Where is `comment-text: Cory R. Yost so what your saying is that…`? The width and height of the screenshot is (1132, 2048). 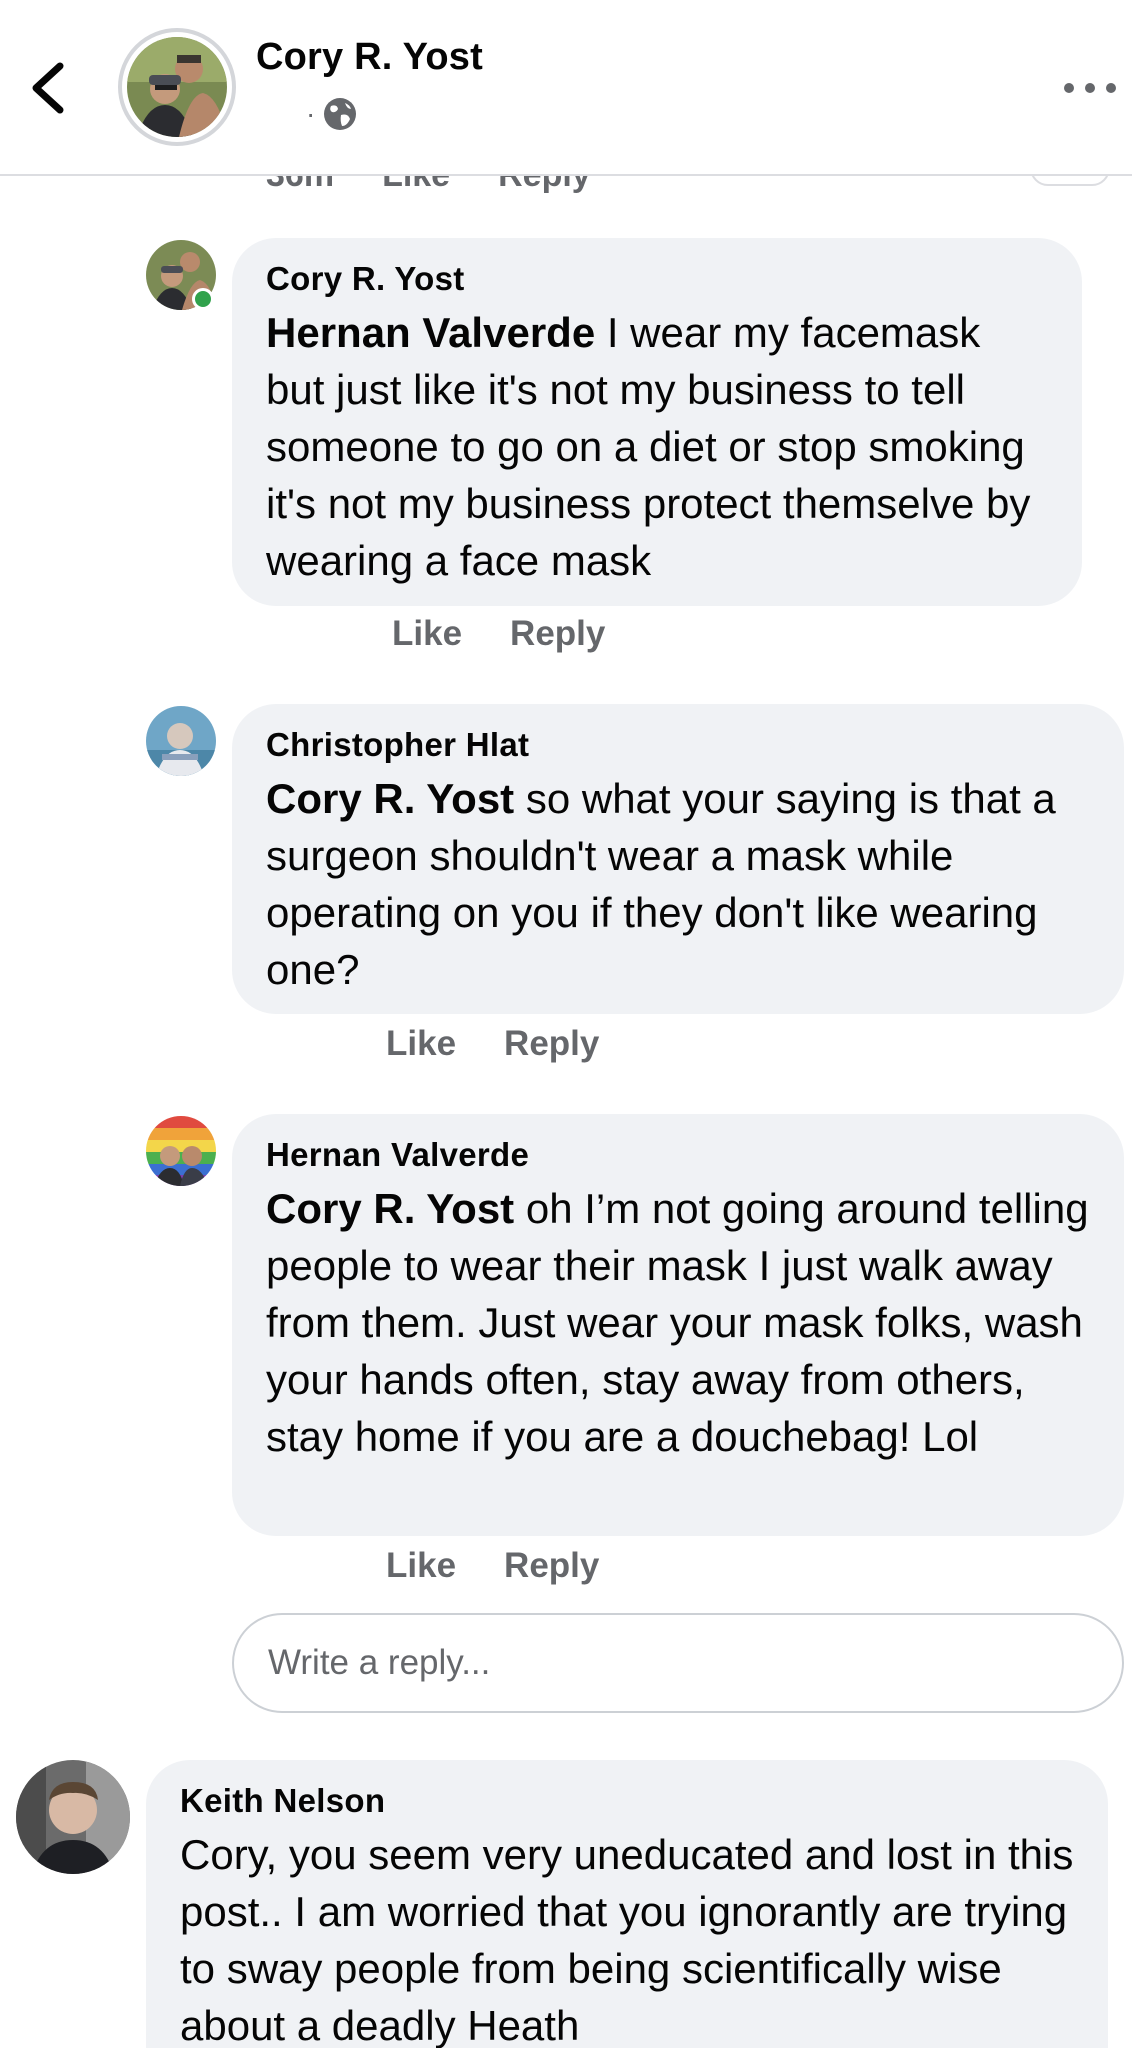
comment-text: Cory R. Yost so what your saying is that… is located at coordinates (678, 884).